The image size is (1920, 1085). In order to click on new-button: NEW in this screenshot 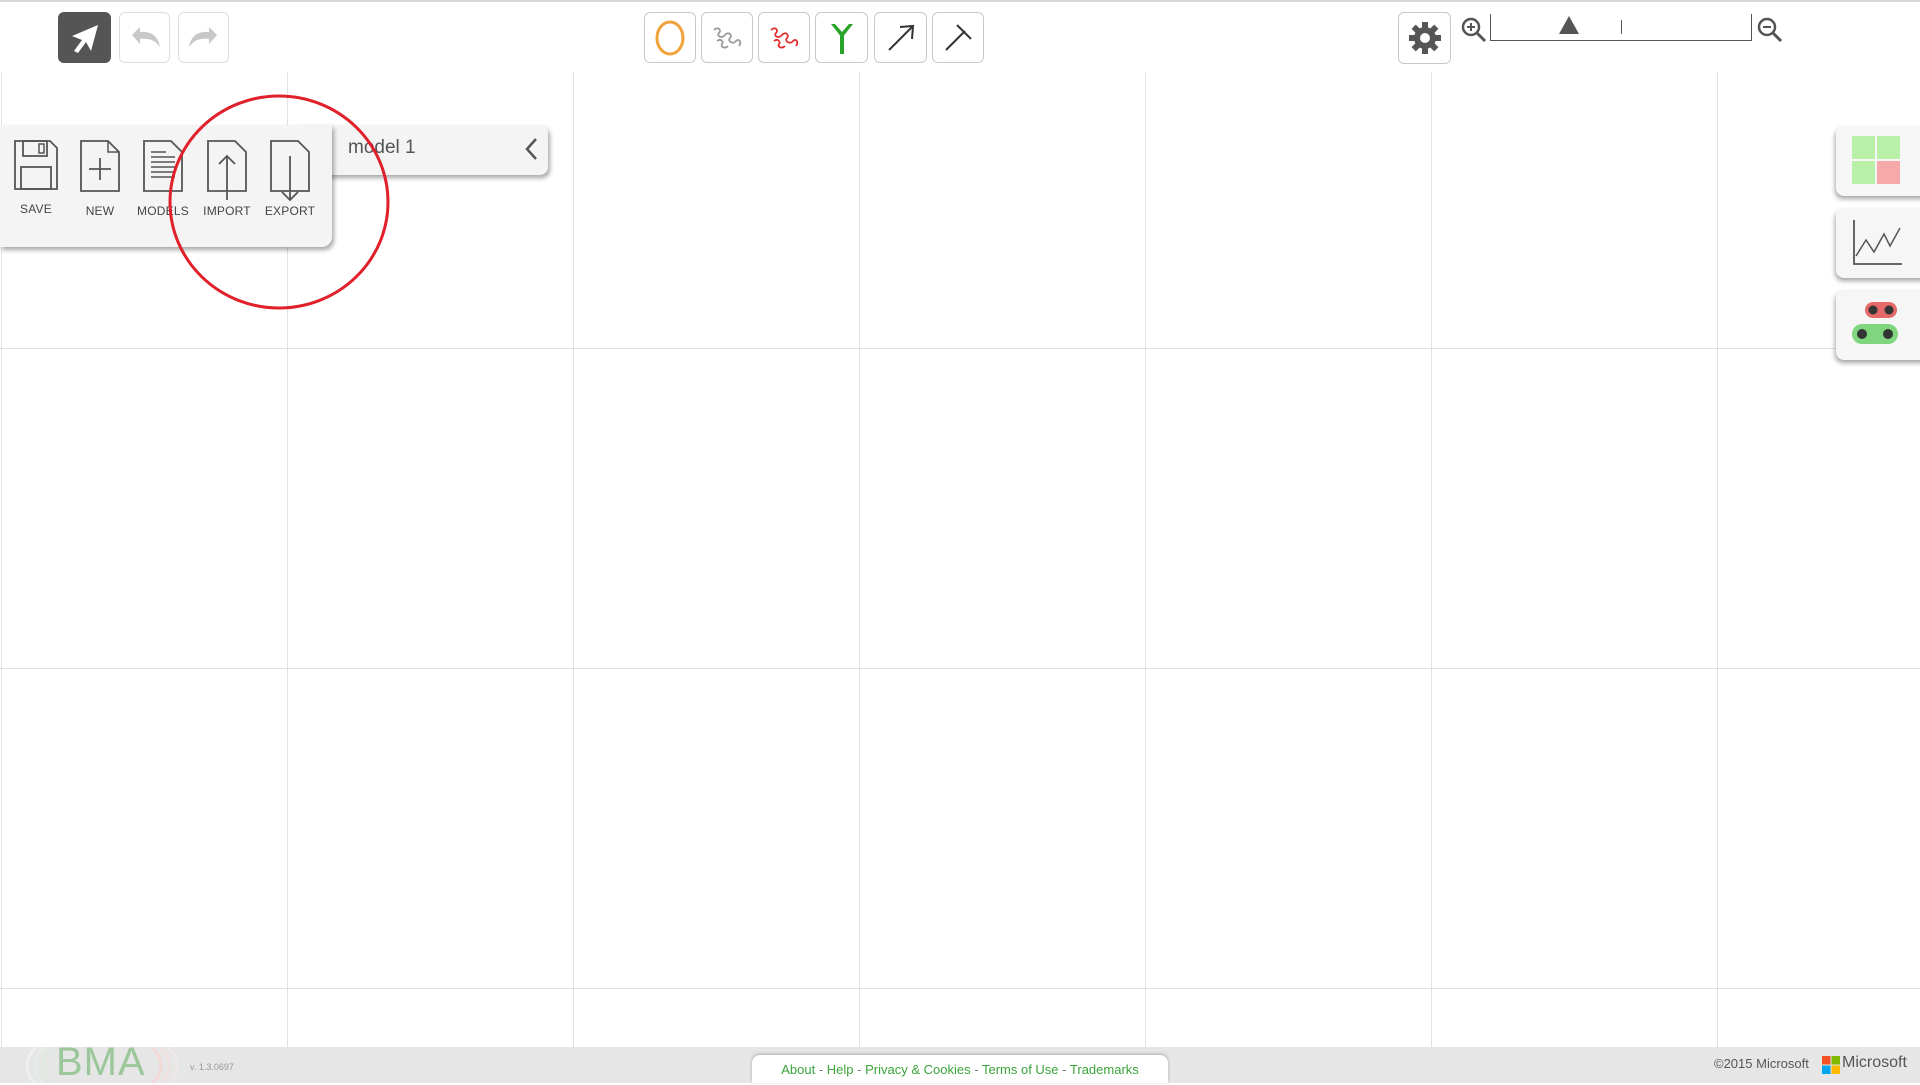, I will do `click(100, 188)`.